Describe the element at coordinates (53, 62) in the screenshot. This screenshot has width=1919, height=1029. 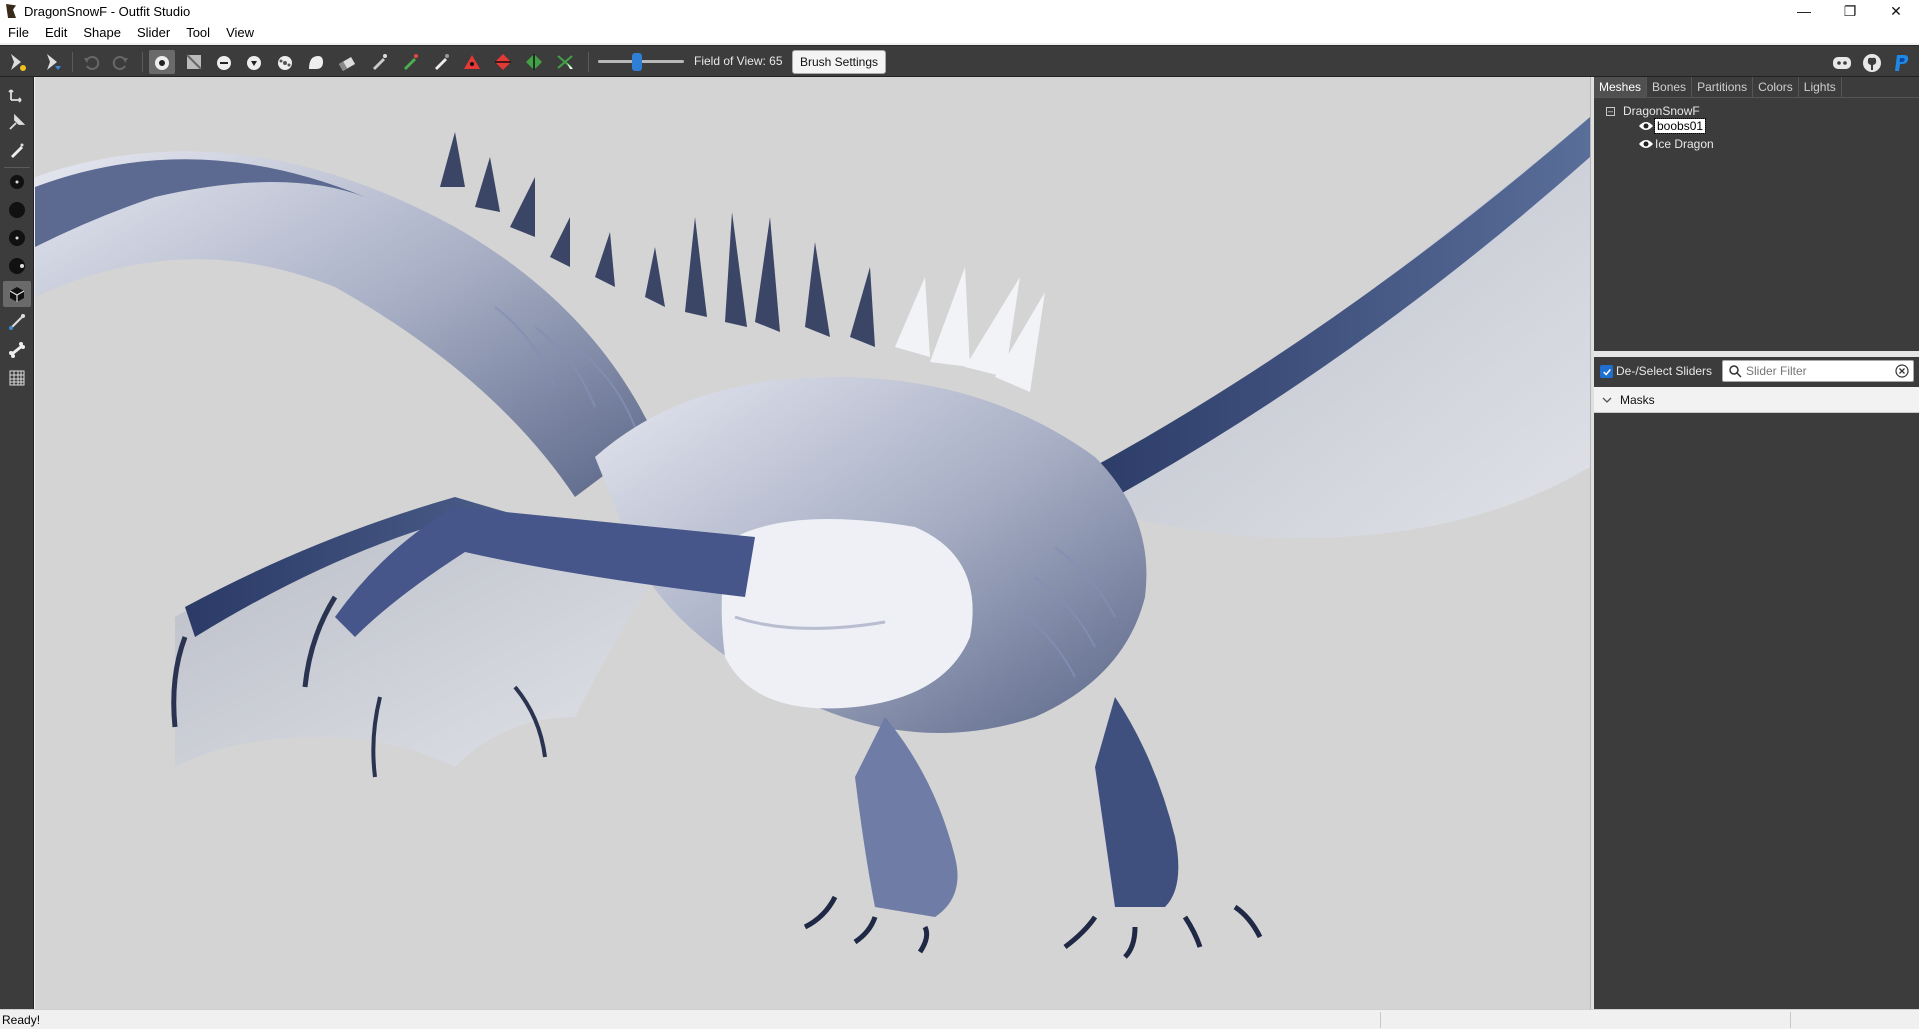
I see `load-project-icon` at that location.